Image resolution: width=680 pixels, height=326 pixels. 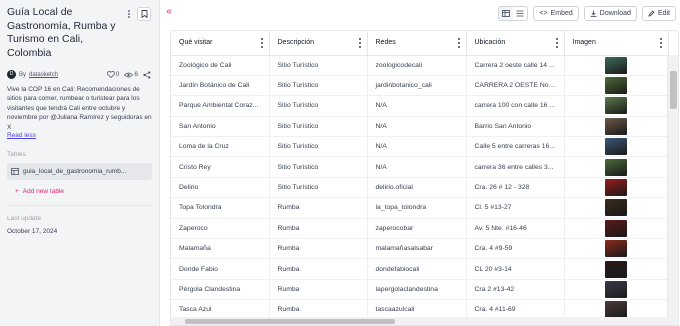 What do you see at coordinates (417, 65) in the screenshot?
I see `cell-redes: zoologicodecali` at bounding box center [417, 65].